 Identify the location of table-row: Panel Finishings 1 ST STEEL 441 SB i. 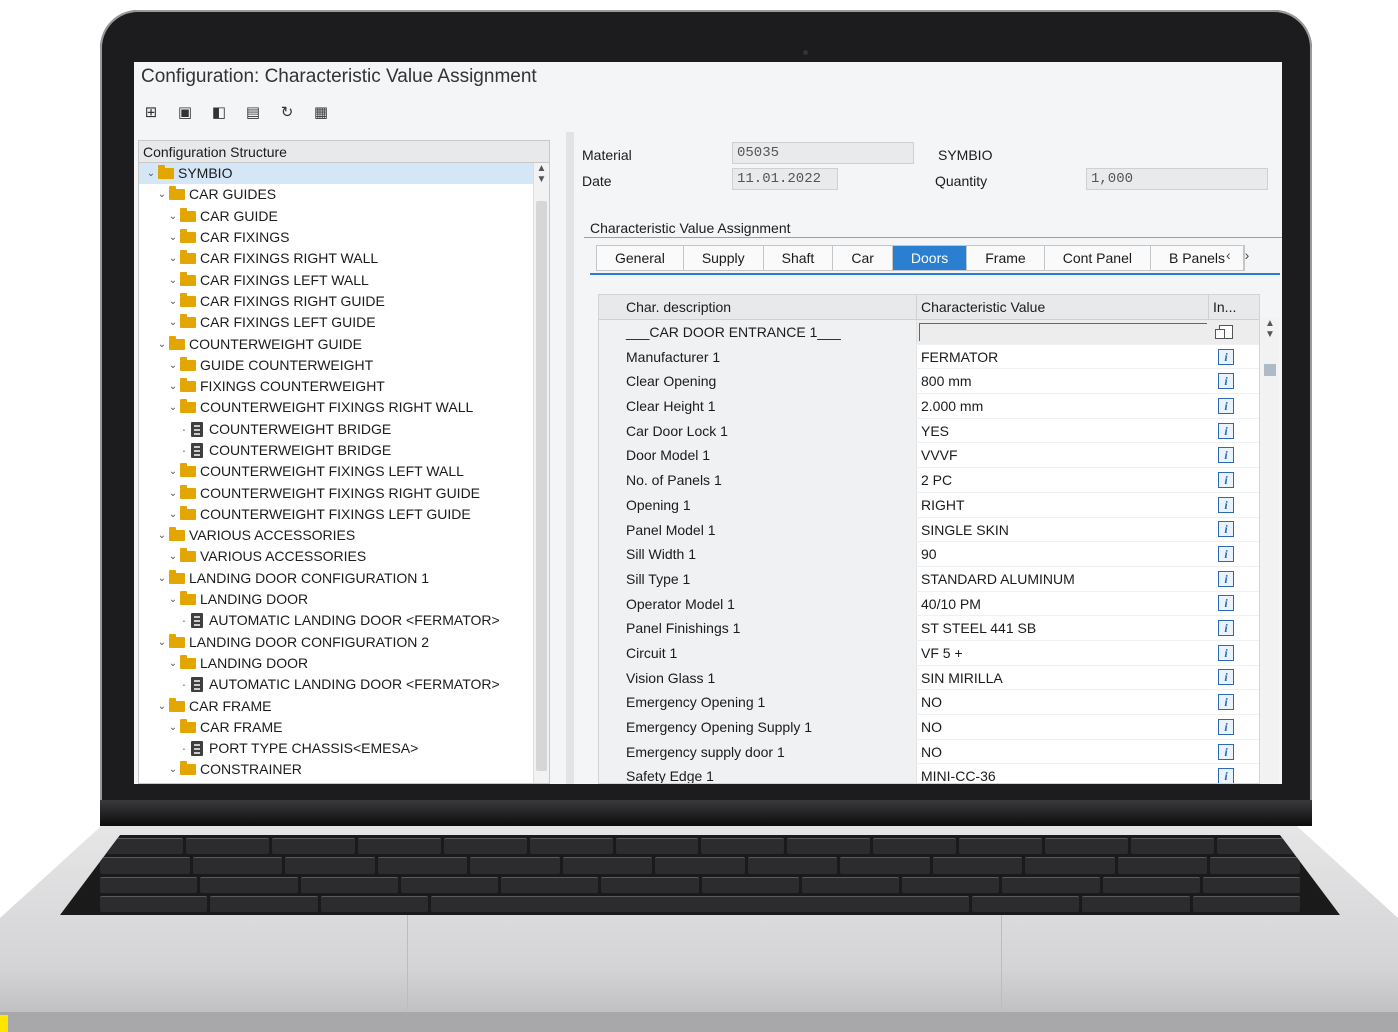
(929, 628).